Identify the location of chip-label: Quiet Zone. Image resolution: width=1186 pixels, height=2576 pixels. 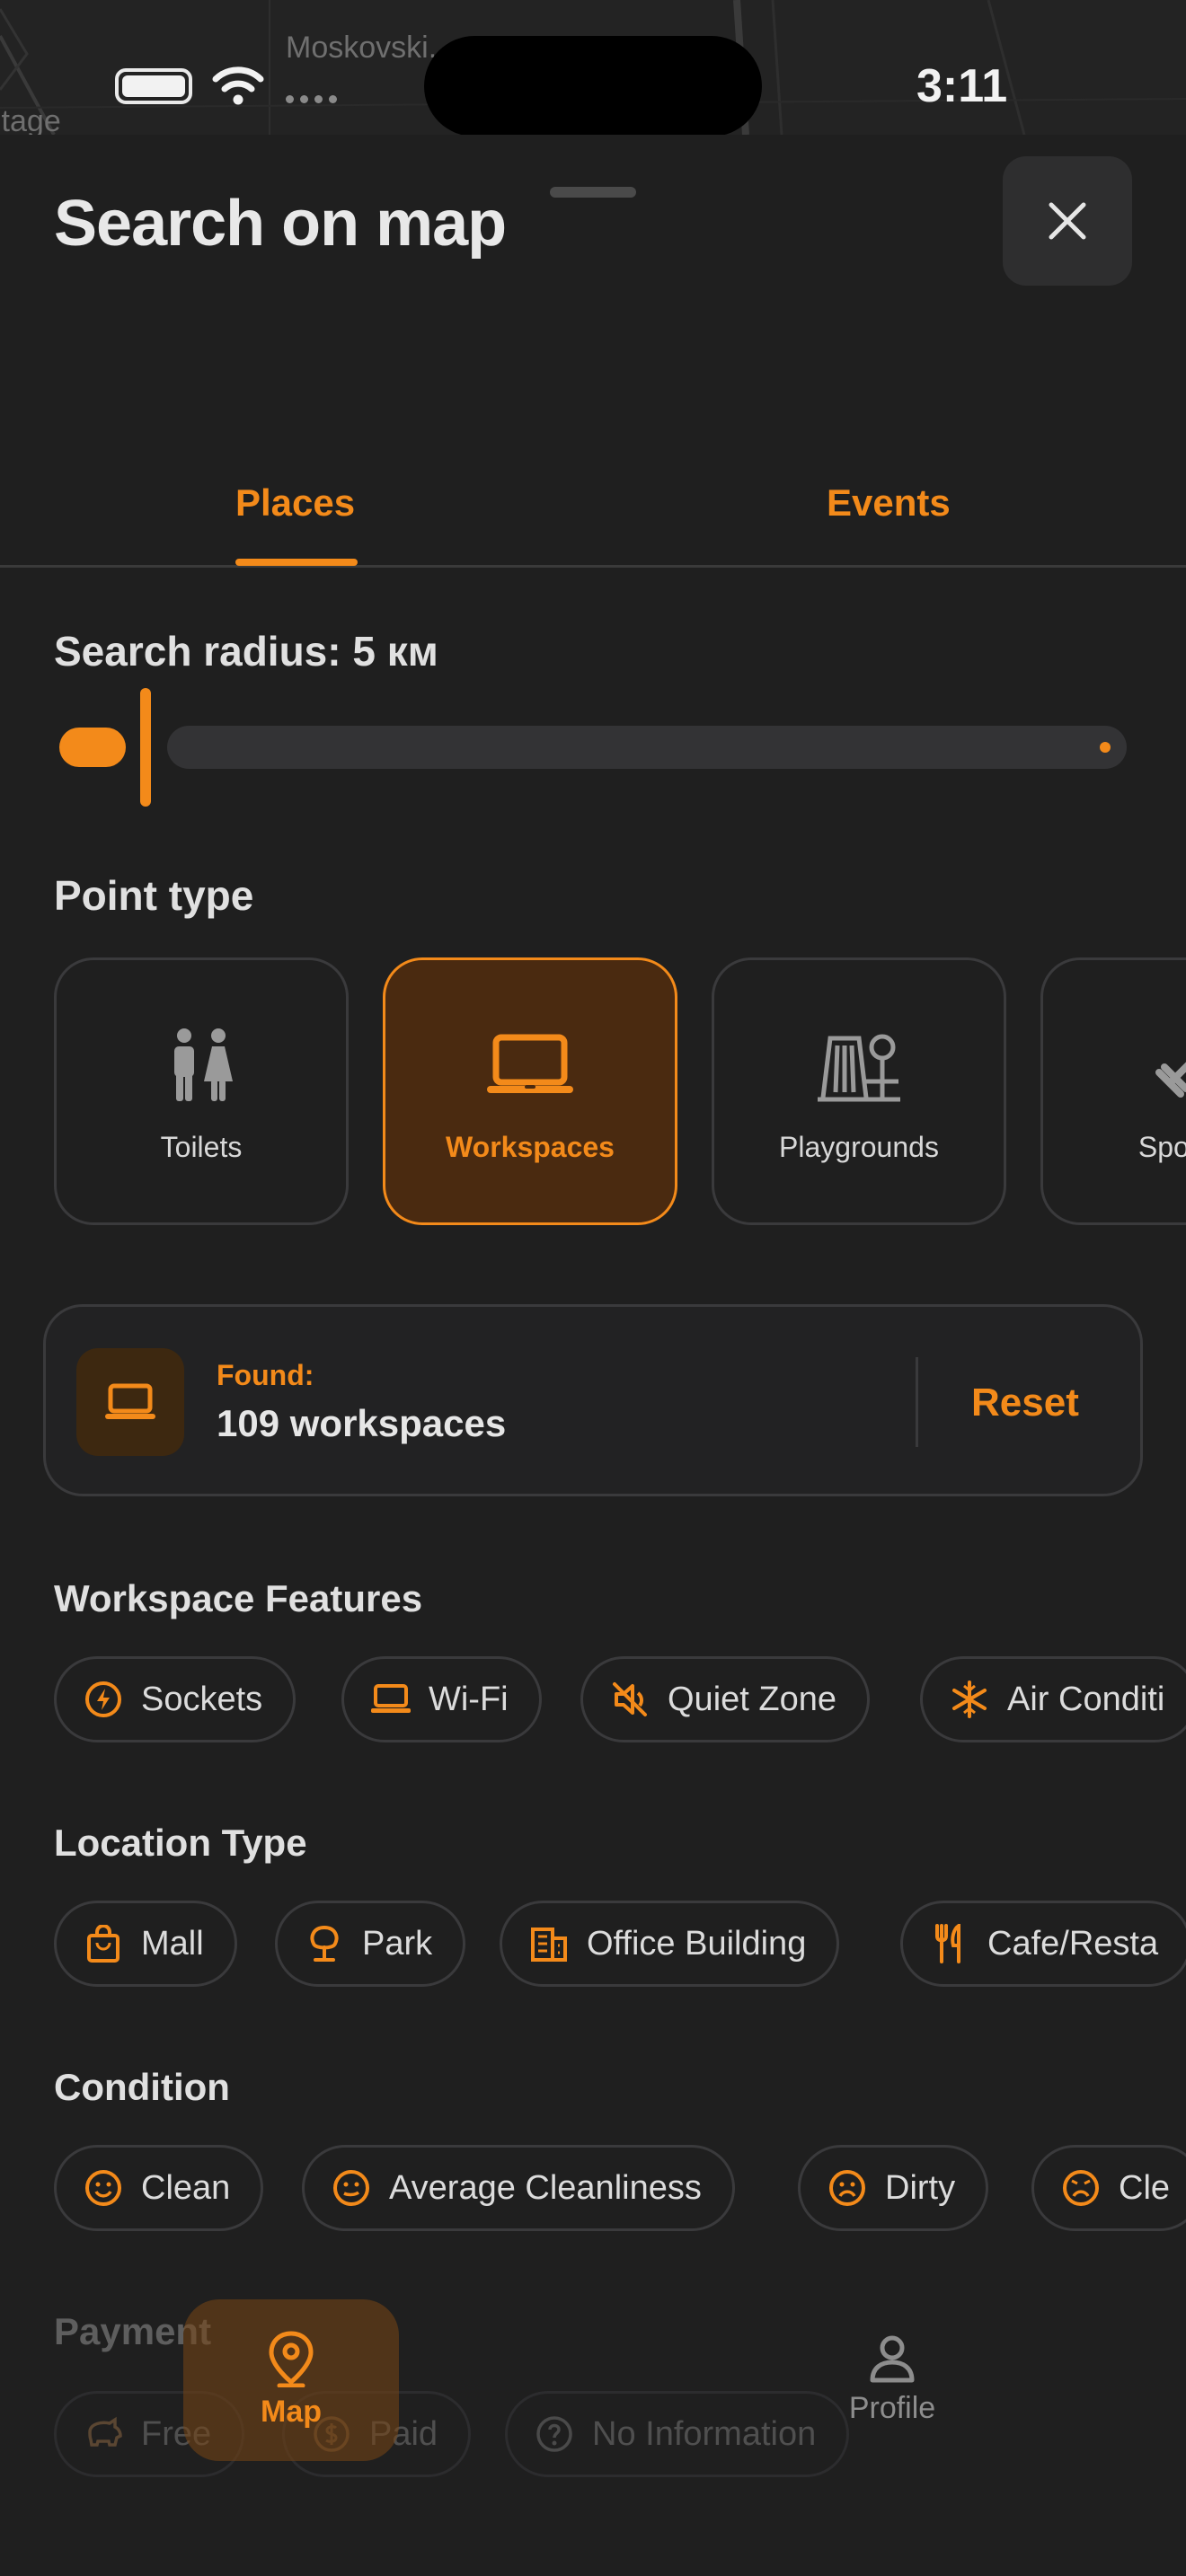
(752, 1699).